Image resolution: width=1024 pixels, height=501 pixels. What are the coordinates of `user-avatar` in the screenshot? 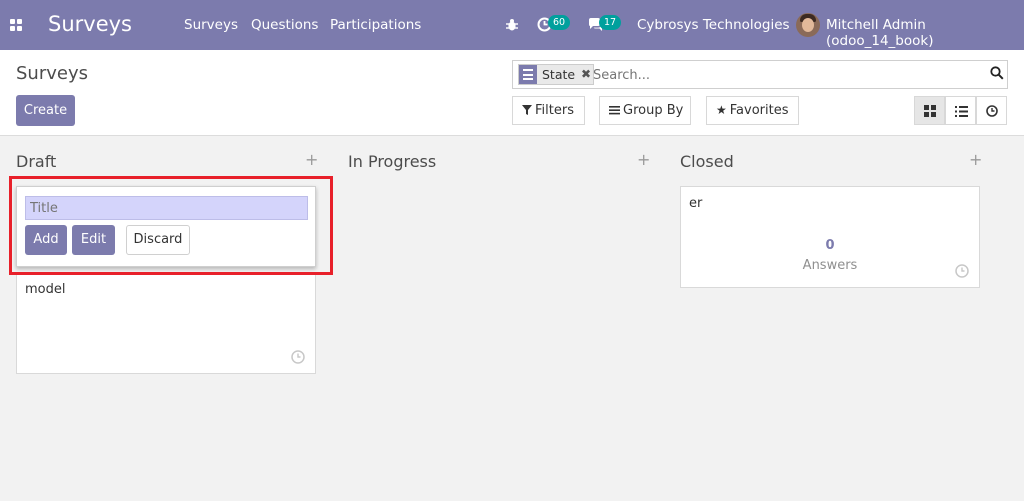 It's located at (808, 25).